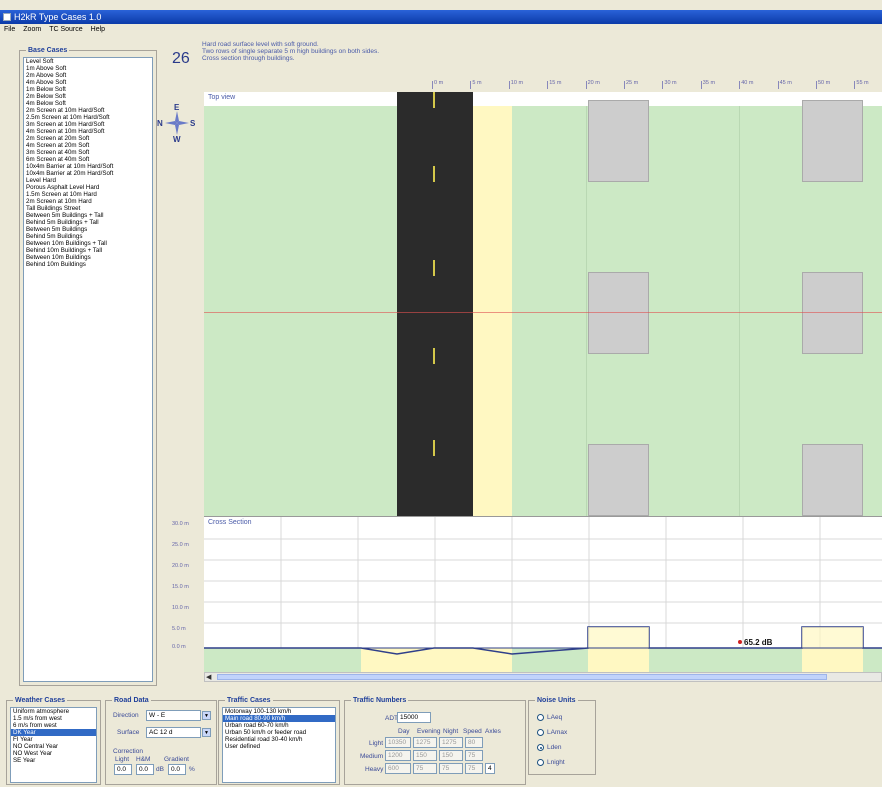 The height and width of the screenshot is (787, 882). What do you see at coordinates (88, 96) in the screenshot?
I see `list-item: 2m Below Soft` at bounding box center [88, 96].